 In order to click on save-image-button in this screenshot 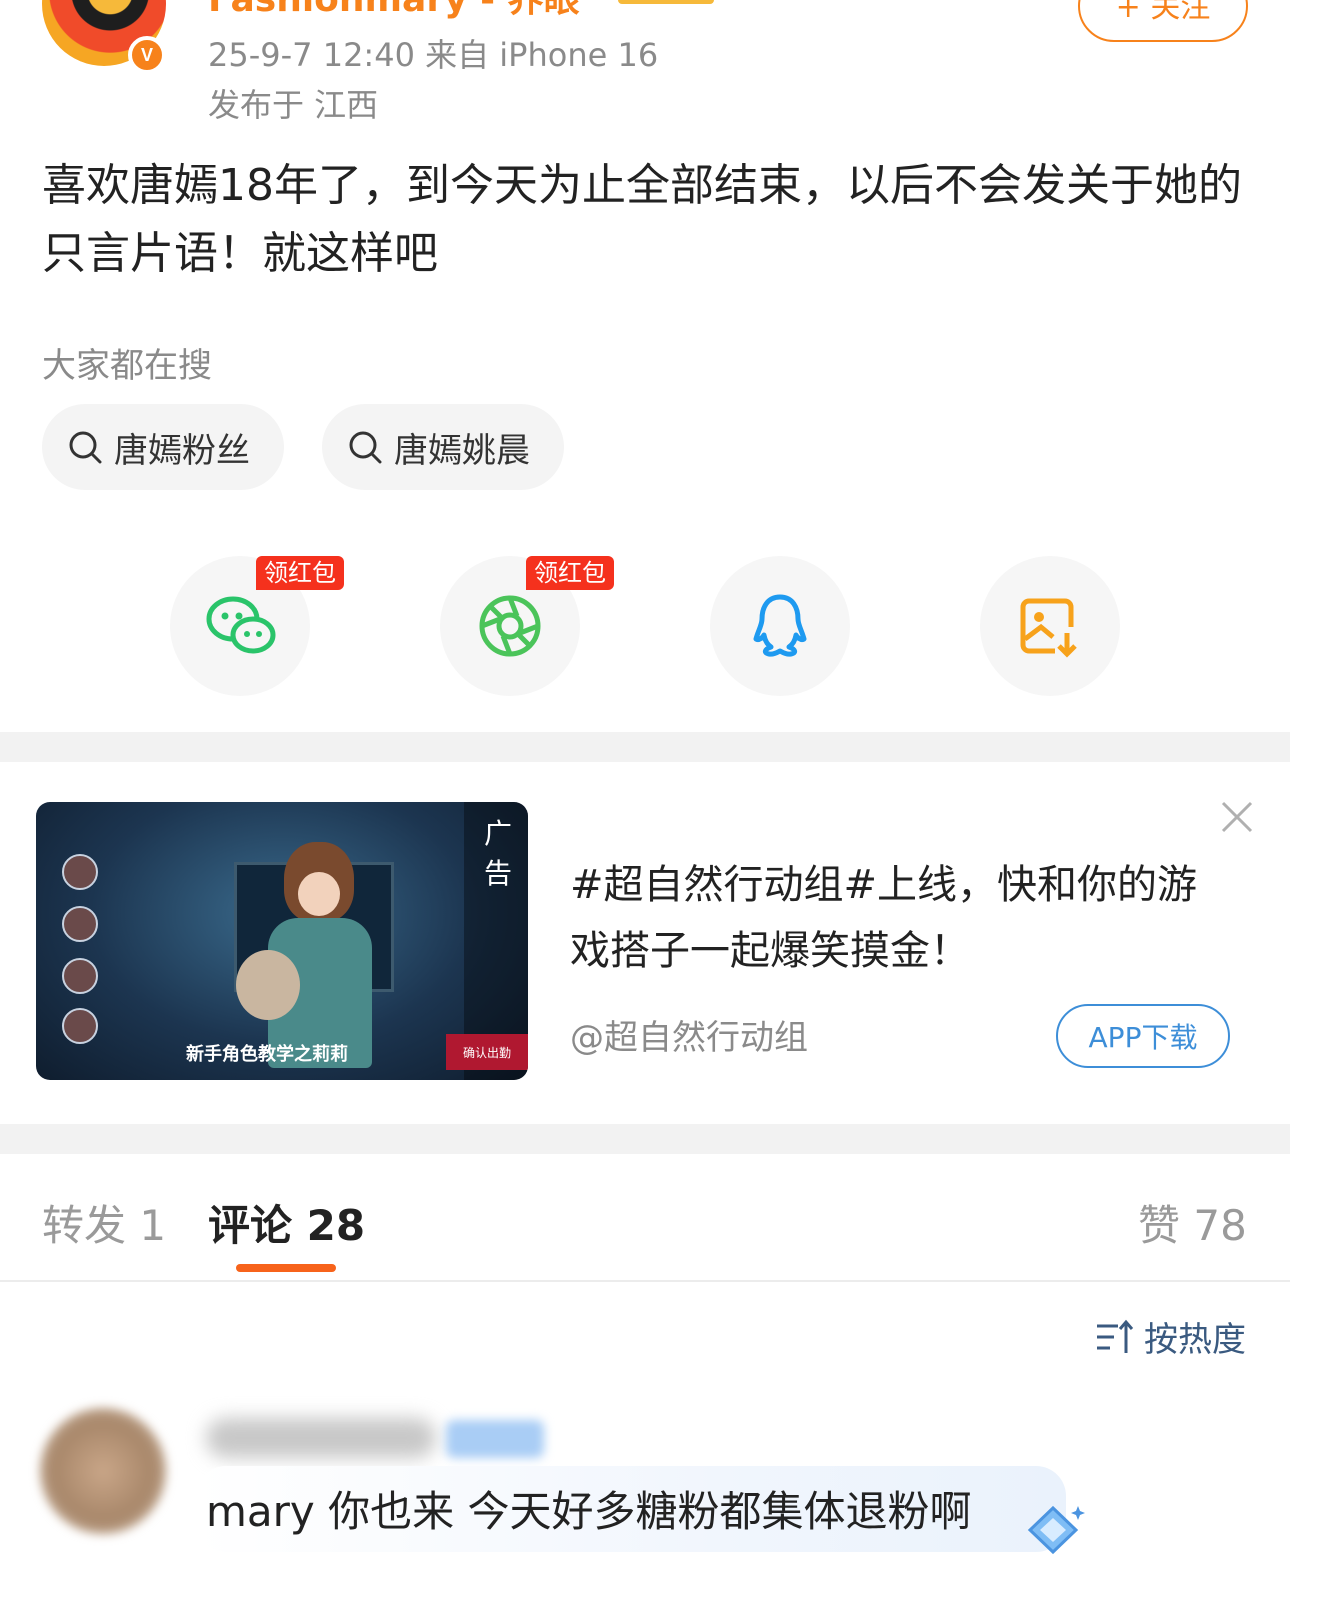, I will do `click(1050, 626)`.